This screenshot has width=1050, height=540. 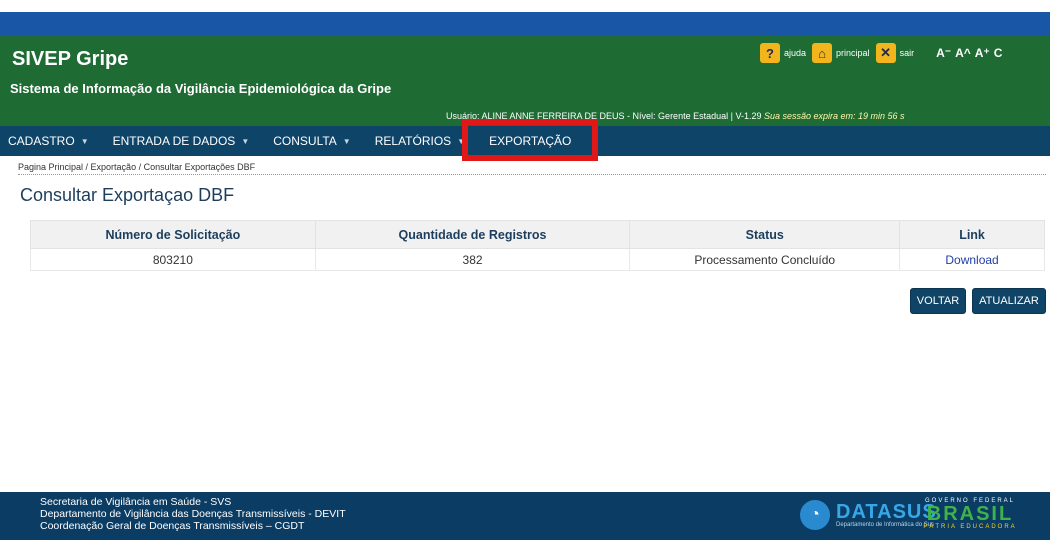 What do you see at coordinates (41, 141) in the screenshot?
I see `nav-label: CADASTRO` at bounding box center [41, 141].